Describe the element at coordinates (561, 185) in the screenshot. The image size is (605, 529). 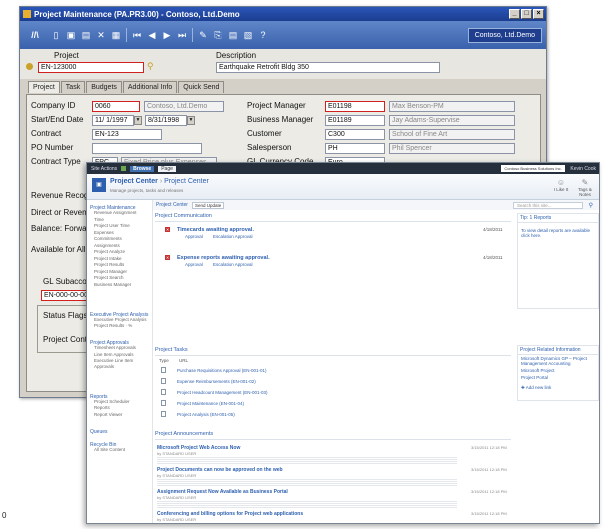
I see `i-like-it-button: ☺ I Like It` at that location.